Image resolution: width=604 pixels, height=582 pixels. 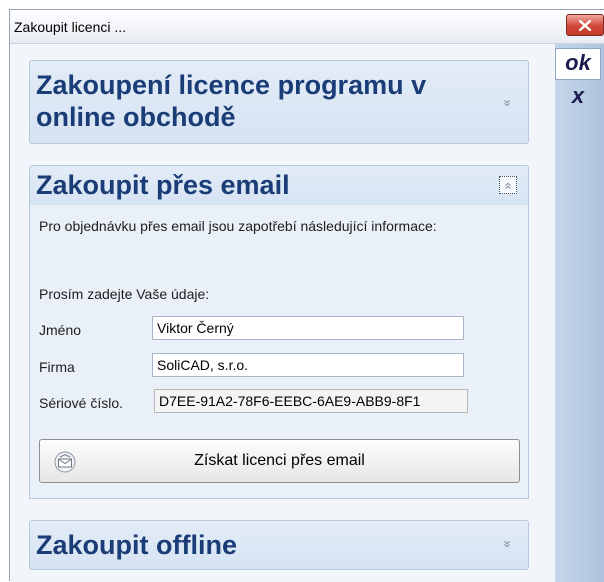 I want to click on close-button, so click(x=585, y=25).